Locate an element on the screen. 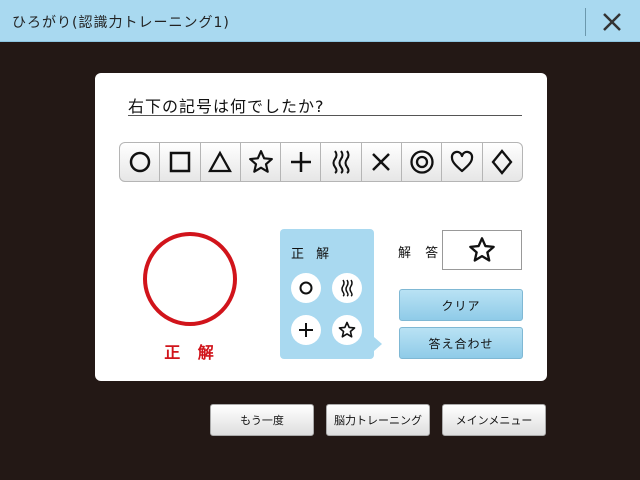 The height and width of the screenshot is (480, 640). bubble-tail is located at coordinates (378, 344).